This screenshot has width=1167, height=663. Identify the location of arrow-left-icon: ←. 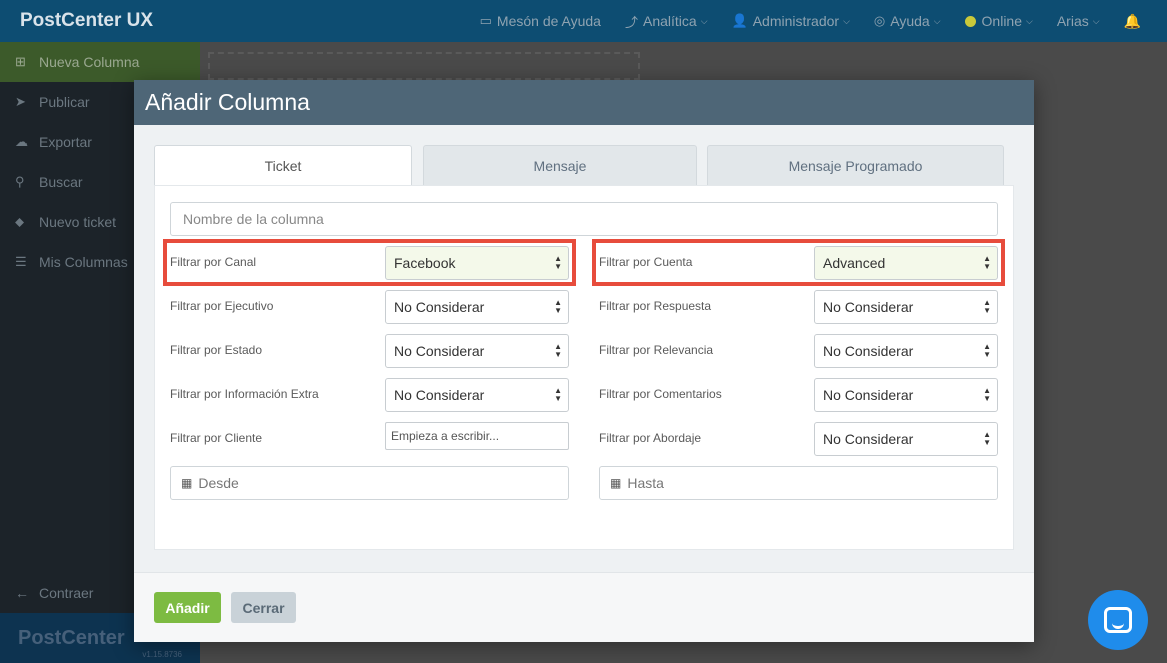
(22, 593).